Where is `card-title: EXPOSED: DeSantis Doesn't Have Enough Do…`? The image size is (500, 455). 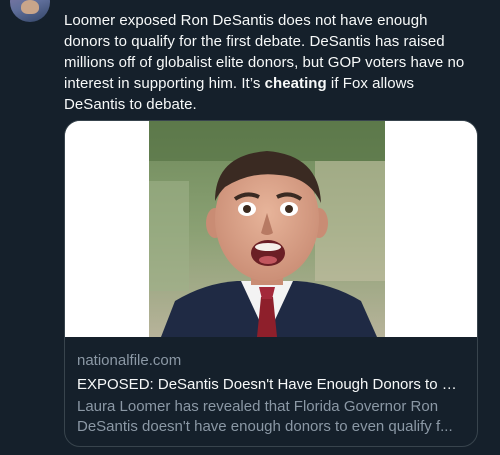
card-title: EXPOSED: DeSantis Doesn't Have Enough Do… is located at coordinates (271, 385).